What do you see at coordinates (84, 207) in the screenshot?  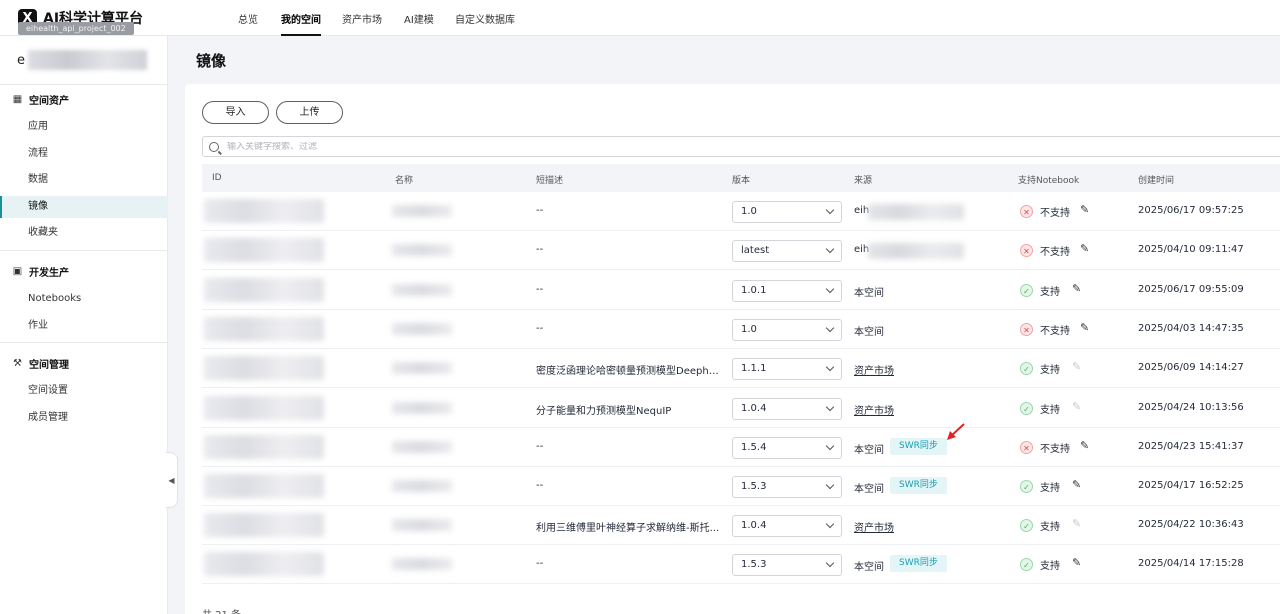 I see `sidebar-item-images: 镜像` at bounding box center [84, 207].